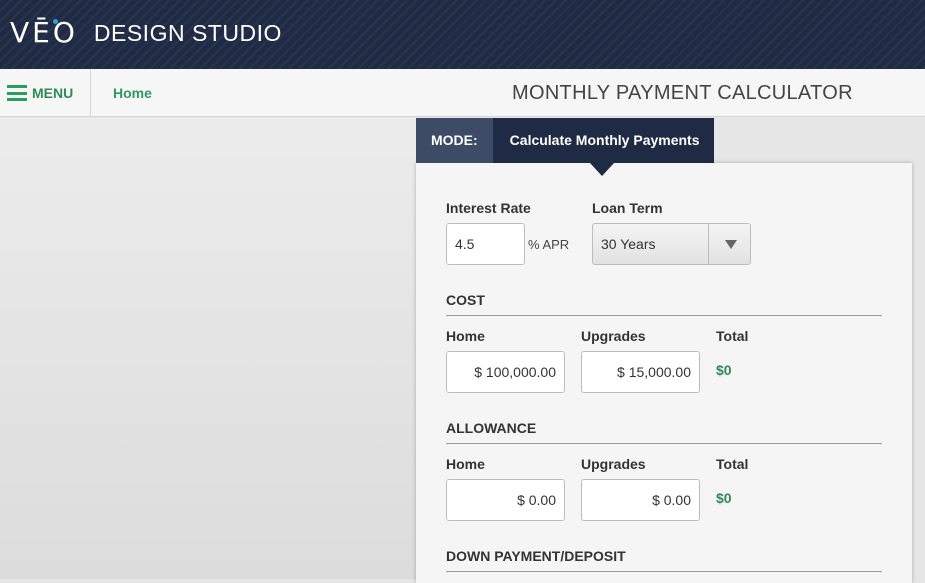 This screenshot has height=583, width=925. I want to click on cost-upgrades-input, so click(640, 372).